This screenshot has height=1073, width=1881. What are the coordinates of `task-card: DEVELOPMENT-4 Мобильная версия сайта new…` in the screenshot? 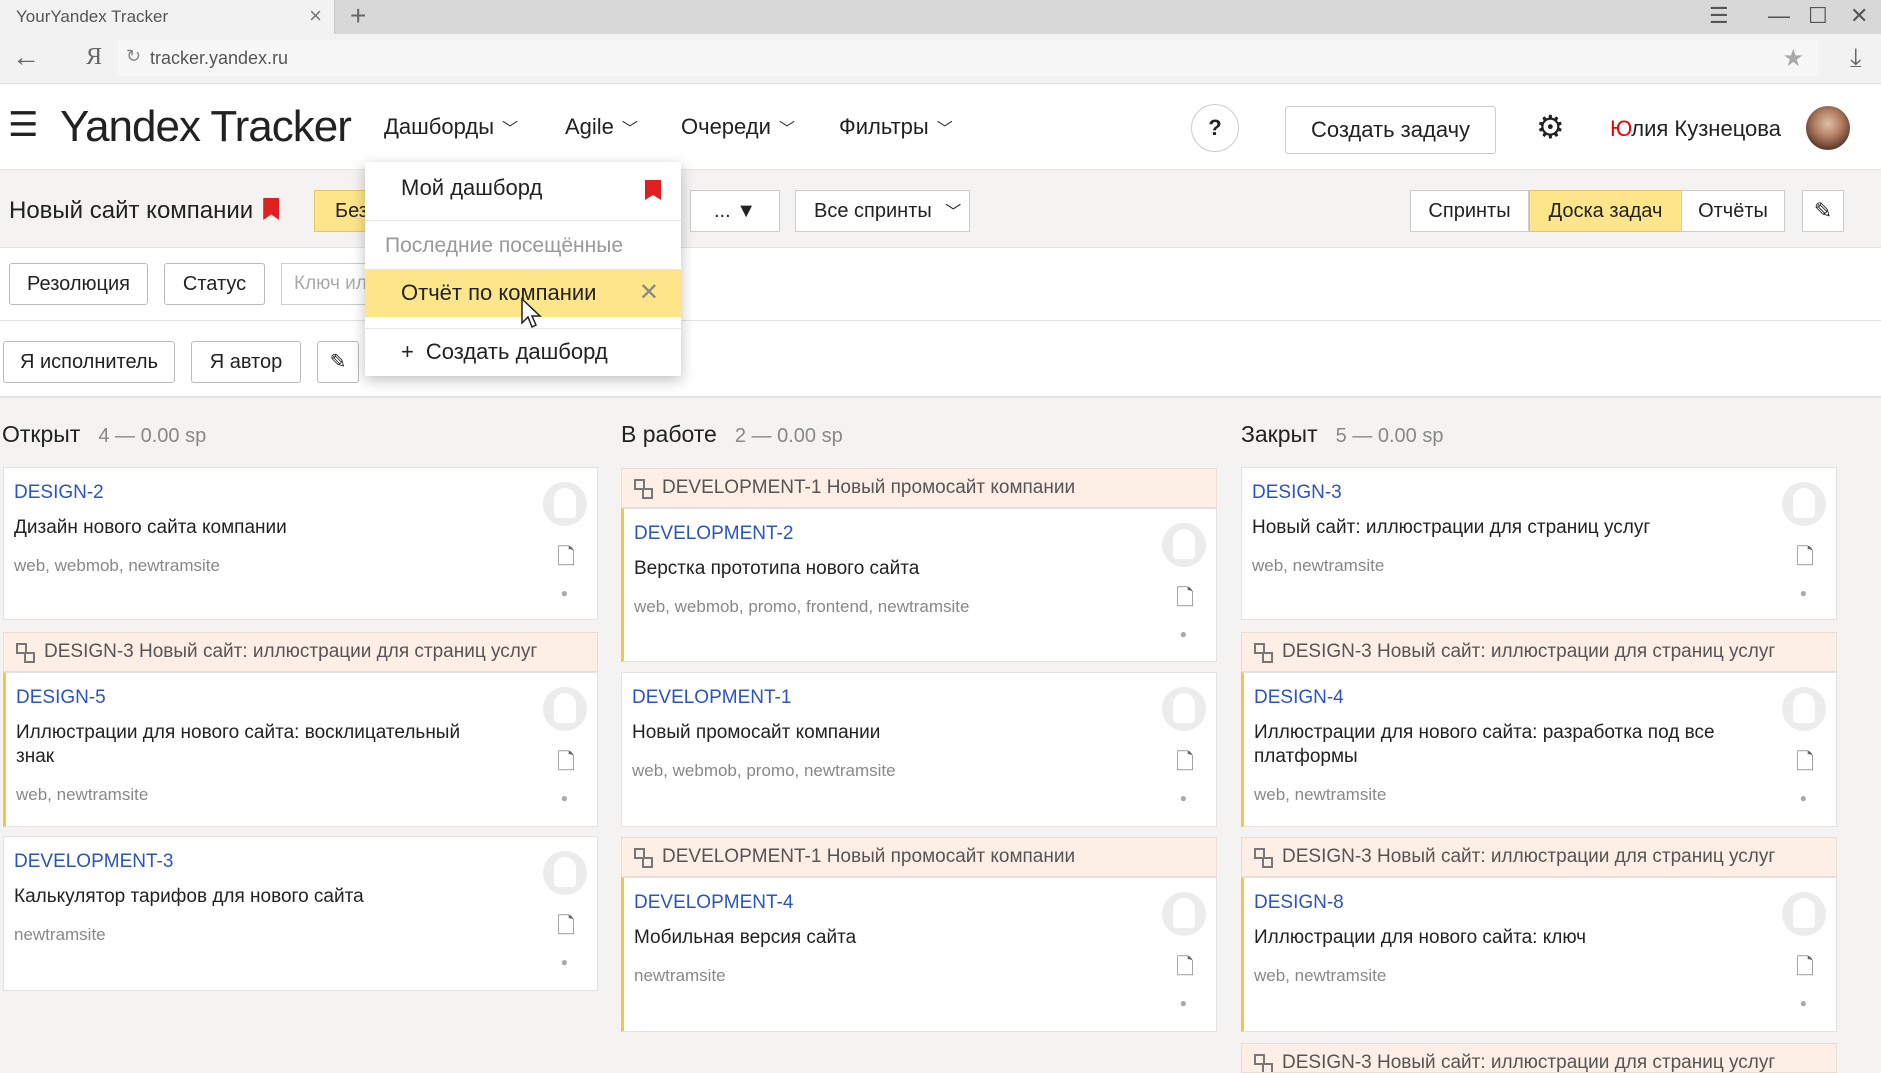 It's located at (919, 954).